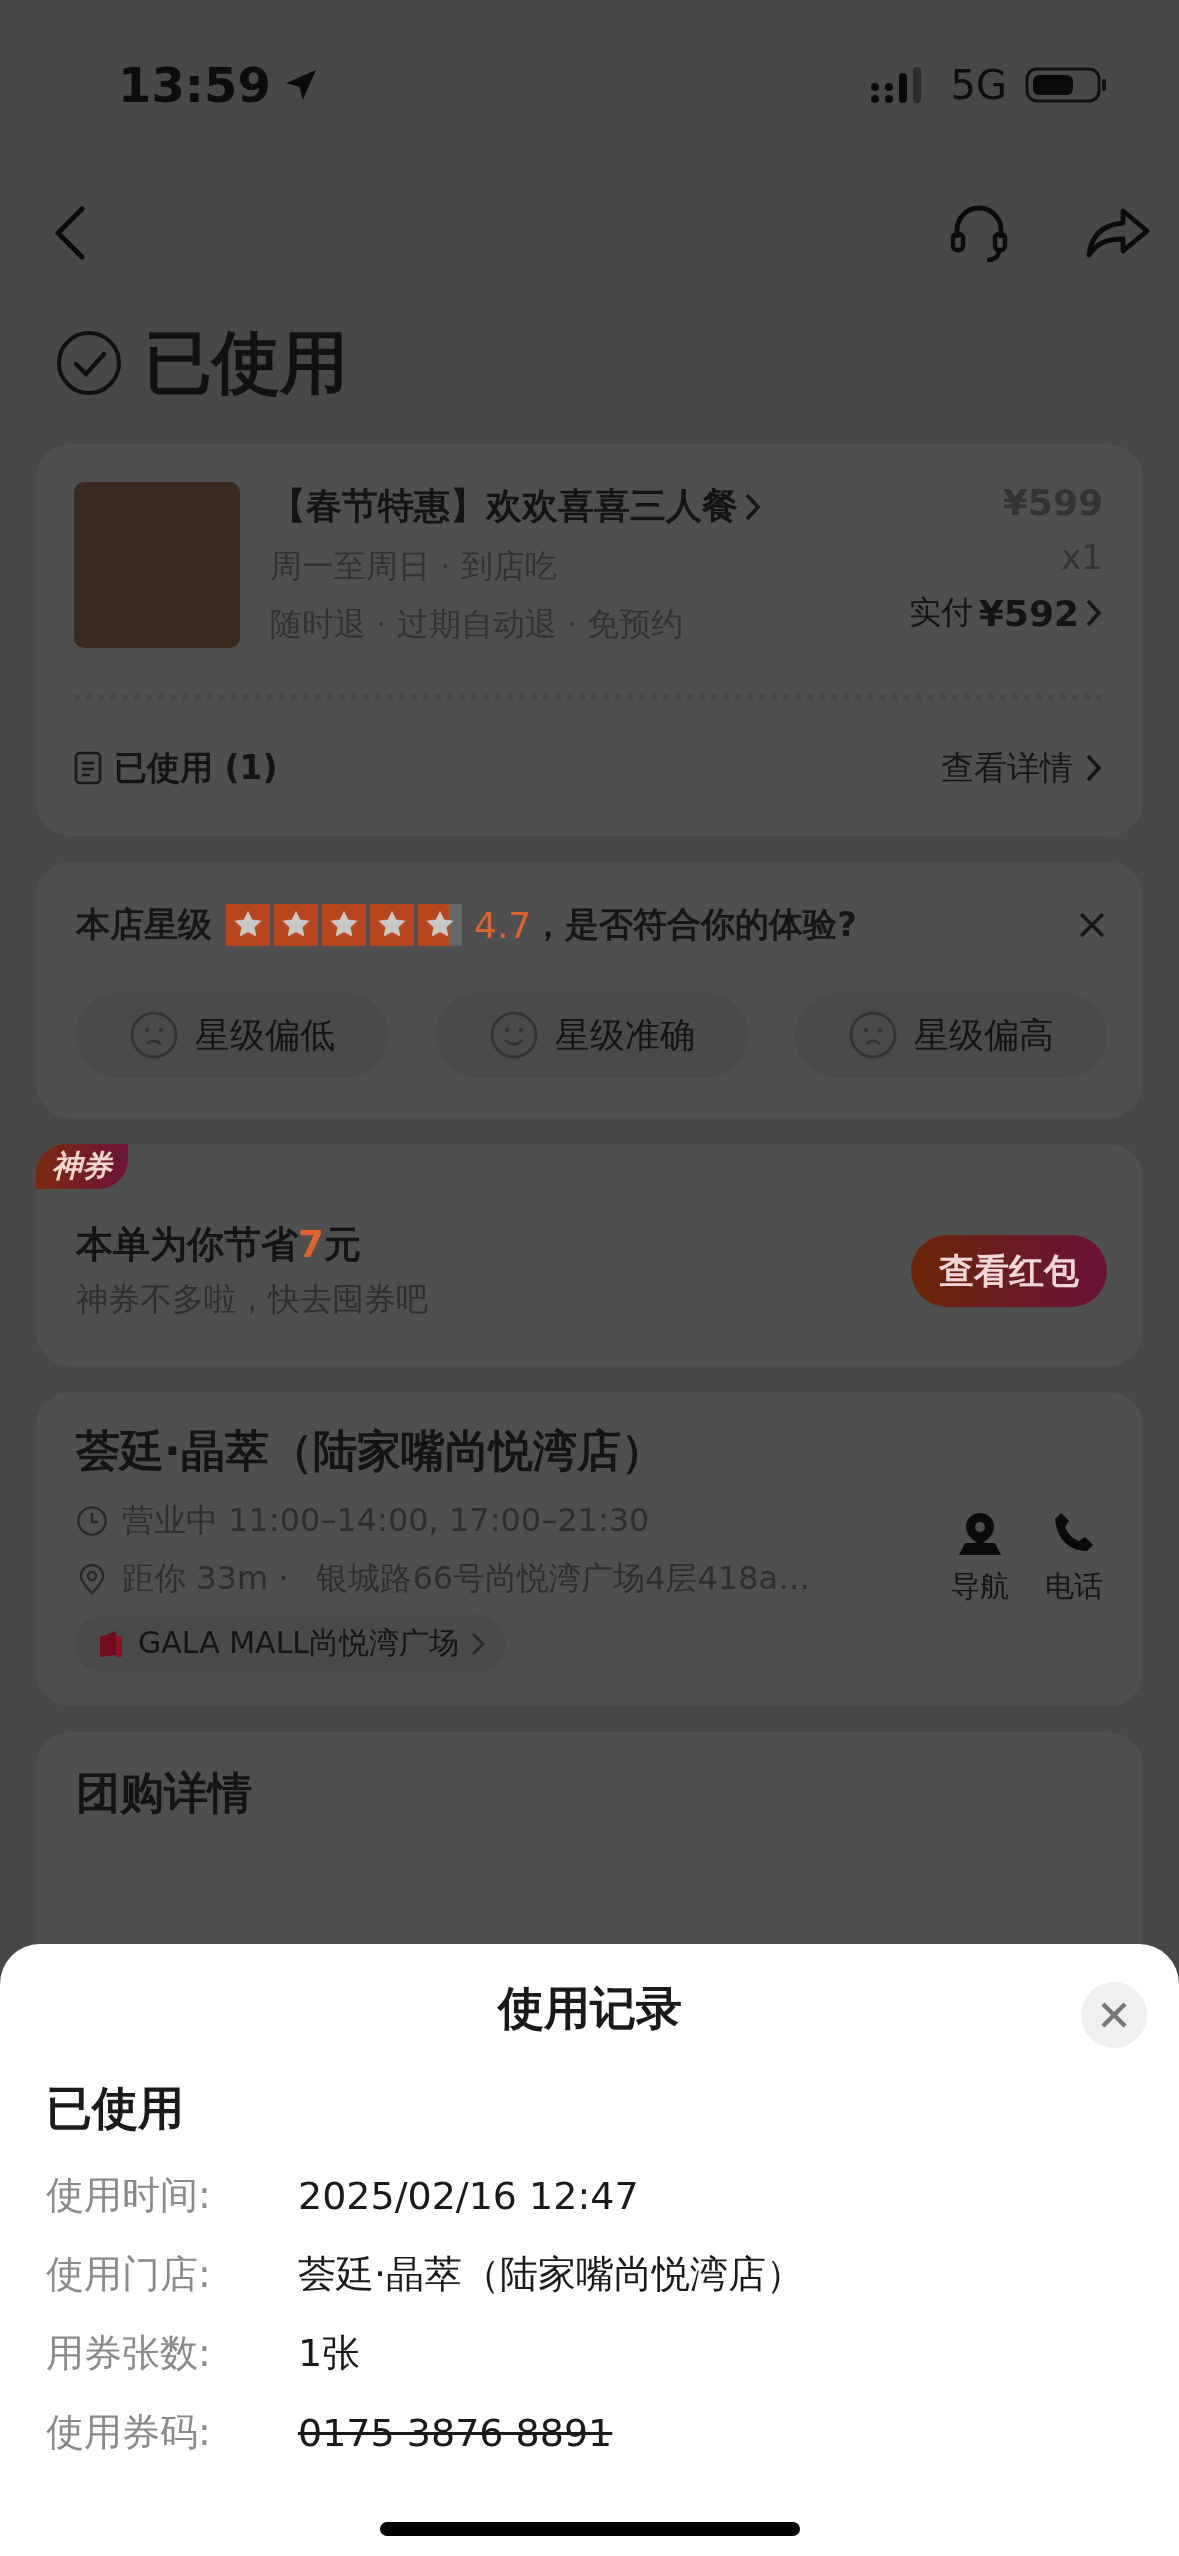  I want to click on clock-icon, so click(92, 1521).